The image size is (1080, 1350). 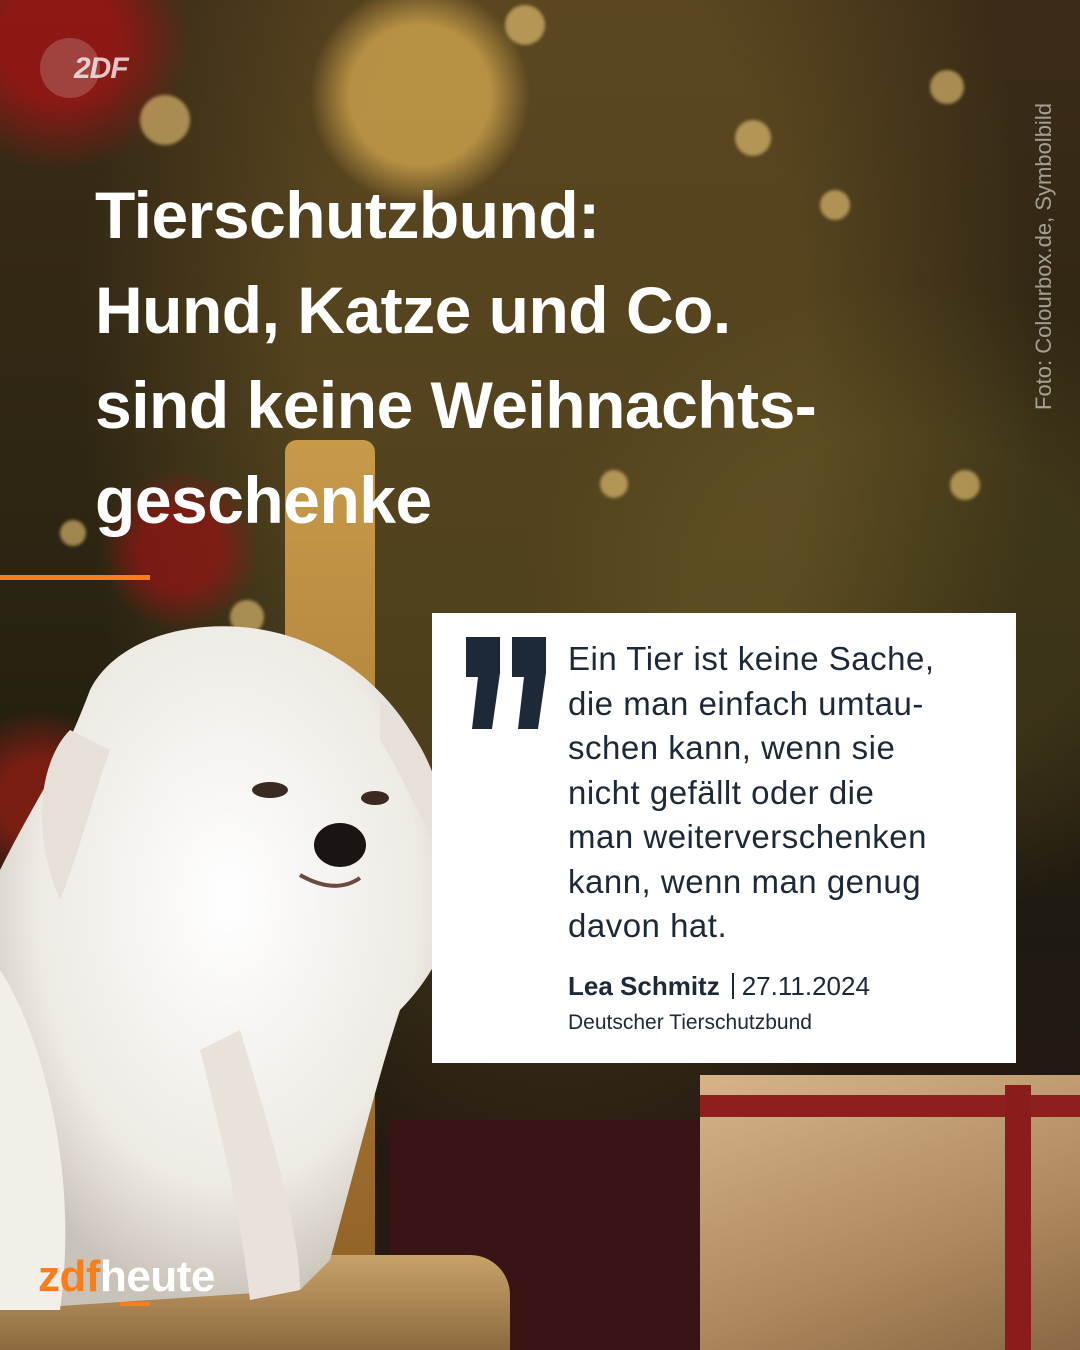 What do you see at coordinates (732, 986) in the screenshot?
I see `divider` at bounding box center [732, 986].